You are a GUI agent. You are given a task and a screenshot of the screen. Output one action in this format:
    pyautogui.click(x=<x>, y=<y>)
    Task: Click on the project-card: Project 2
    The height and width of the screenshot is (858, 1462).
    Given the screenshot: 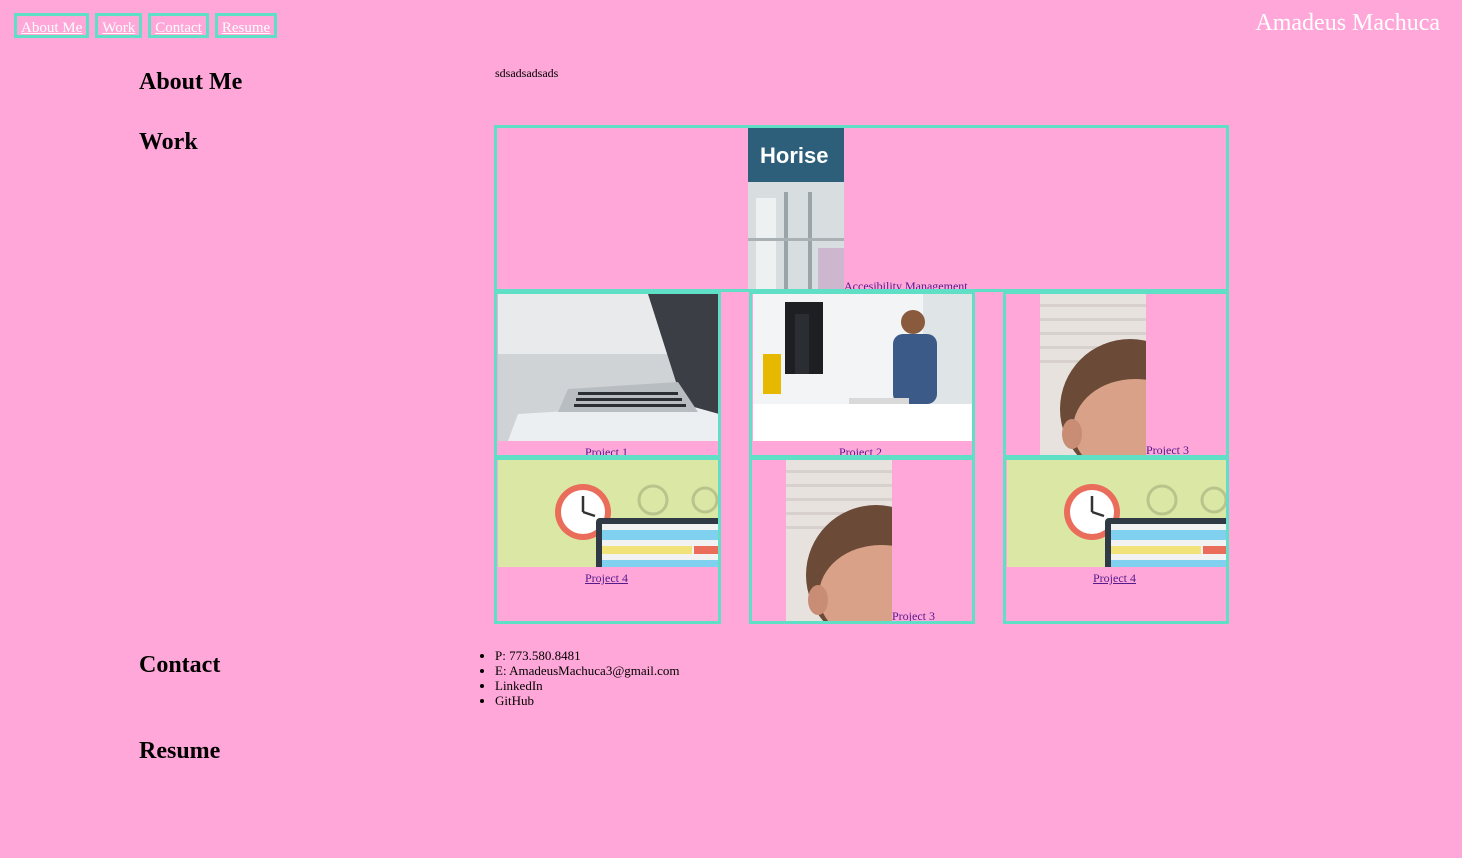 What is the action you would take?
    pyautogui.click(x=862, y=374)
    